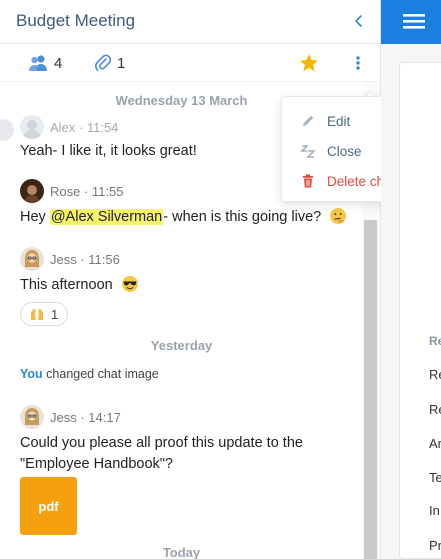 Image resolution: width=441 pixels, height=559 pixels. What do you see at coordinates (38, 63) in the screenshot?
I see `users-icon` at bounding box center [38, 63].